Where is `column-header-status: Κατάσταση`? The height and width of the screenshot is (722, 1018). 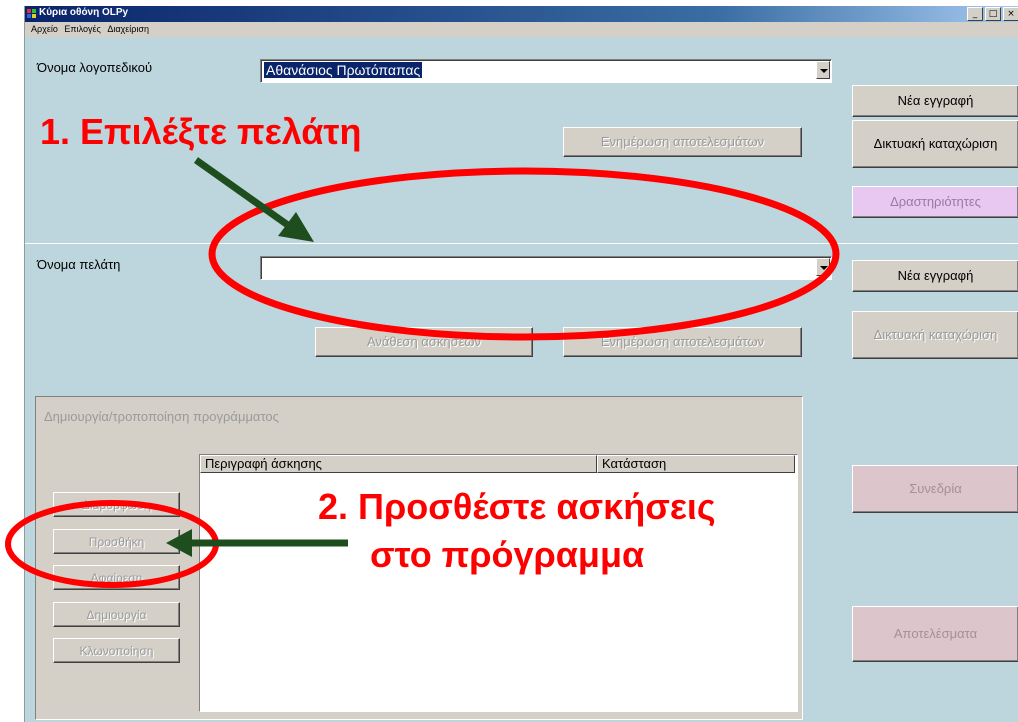
column-header-status: Κατάσταση is located at coordinates (696, 464).